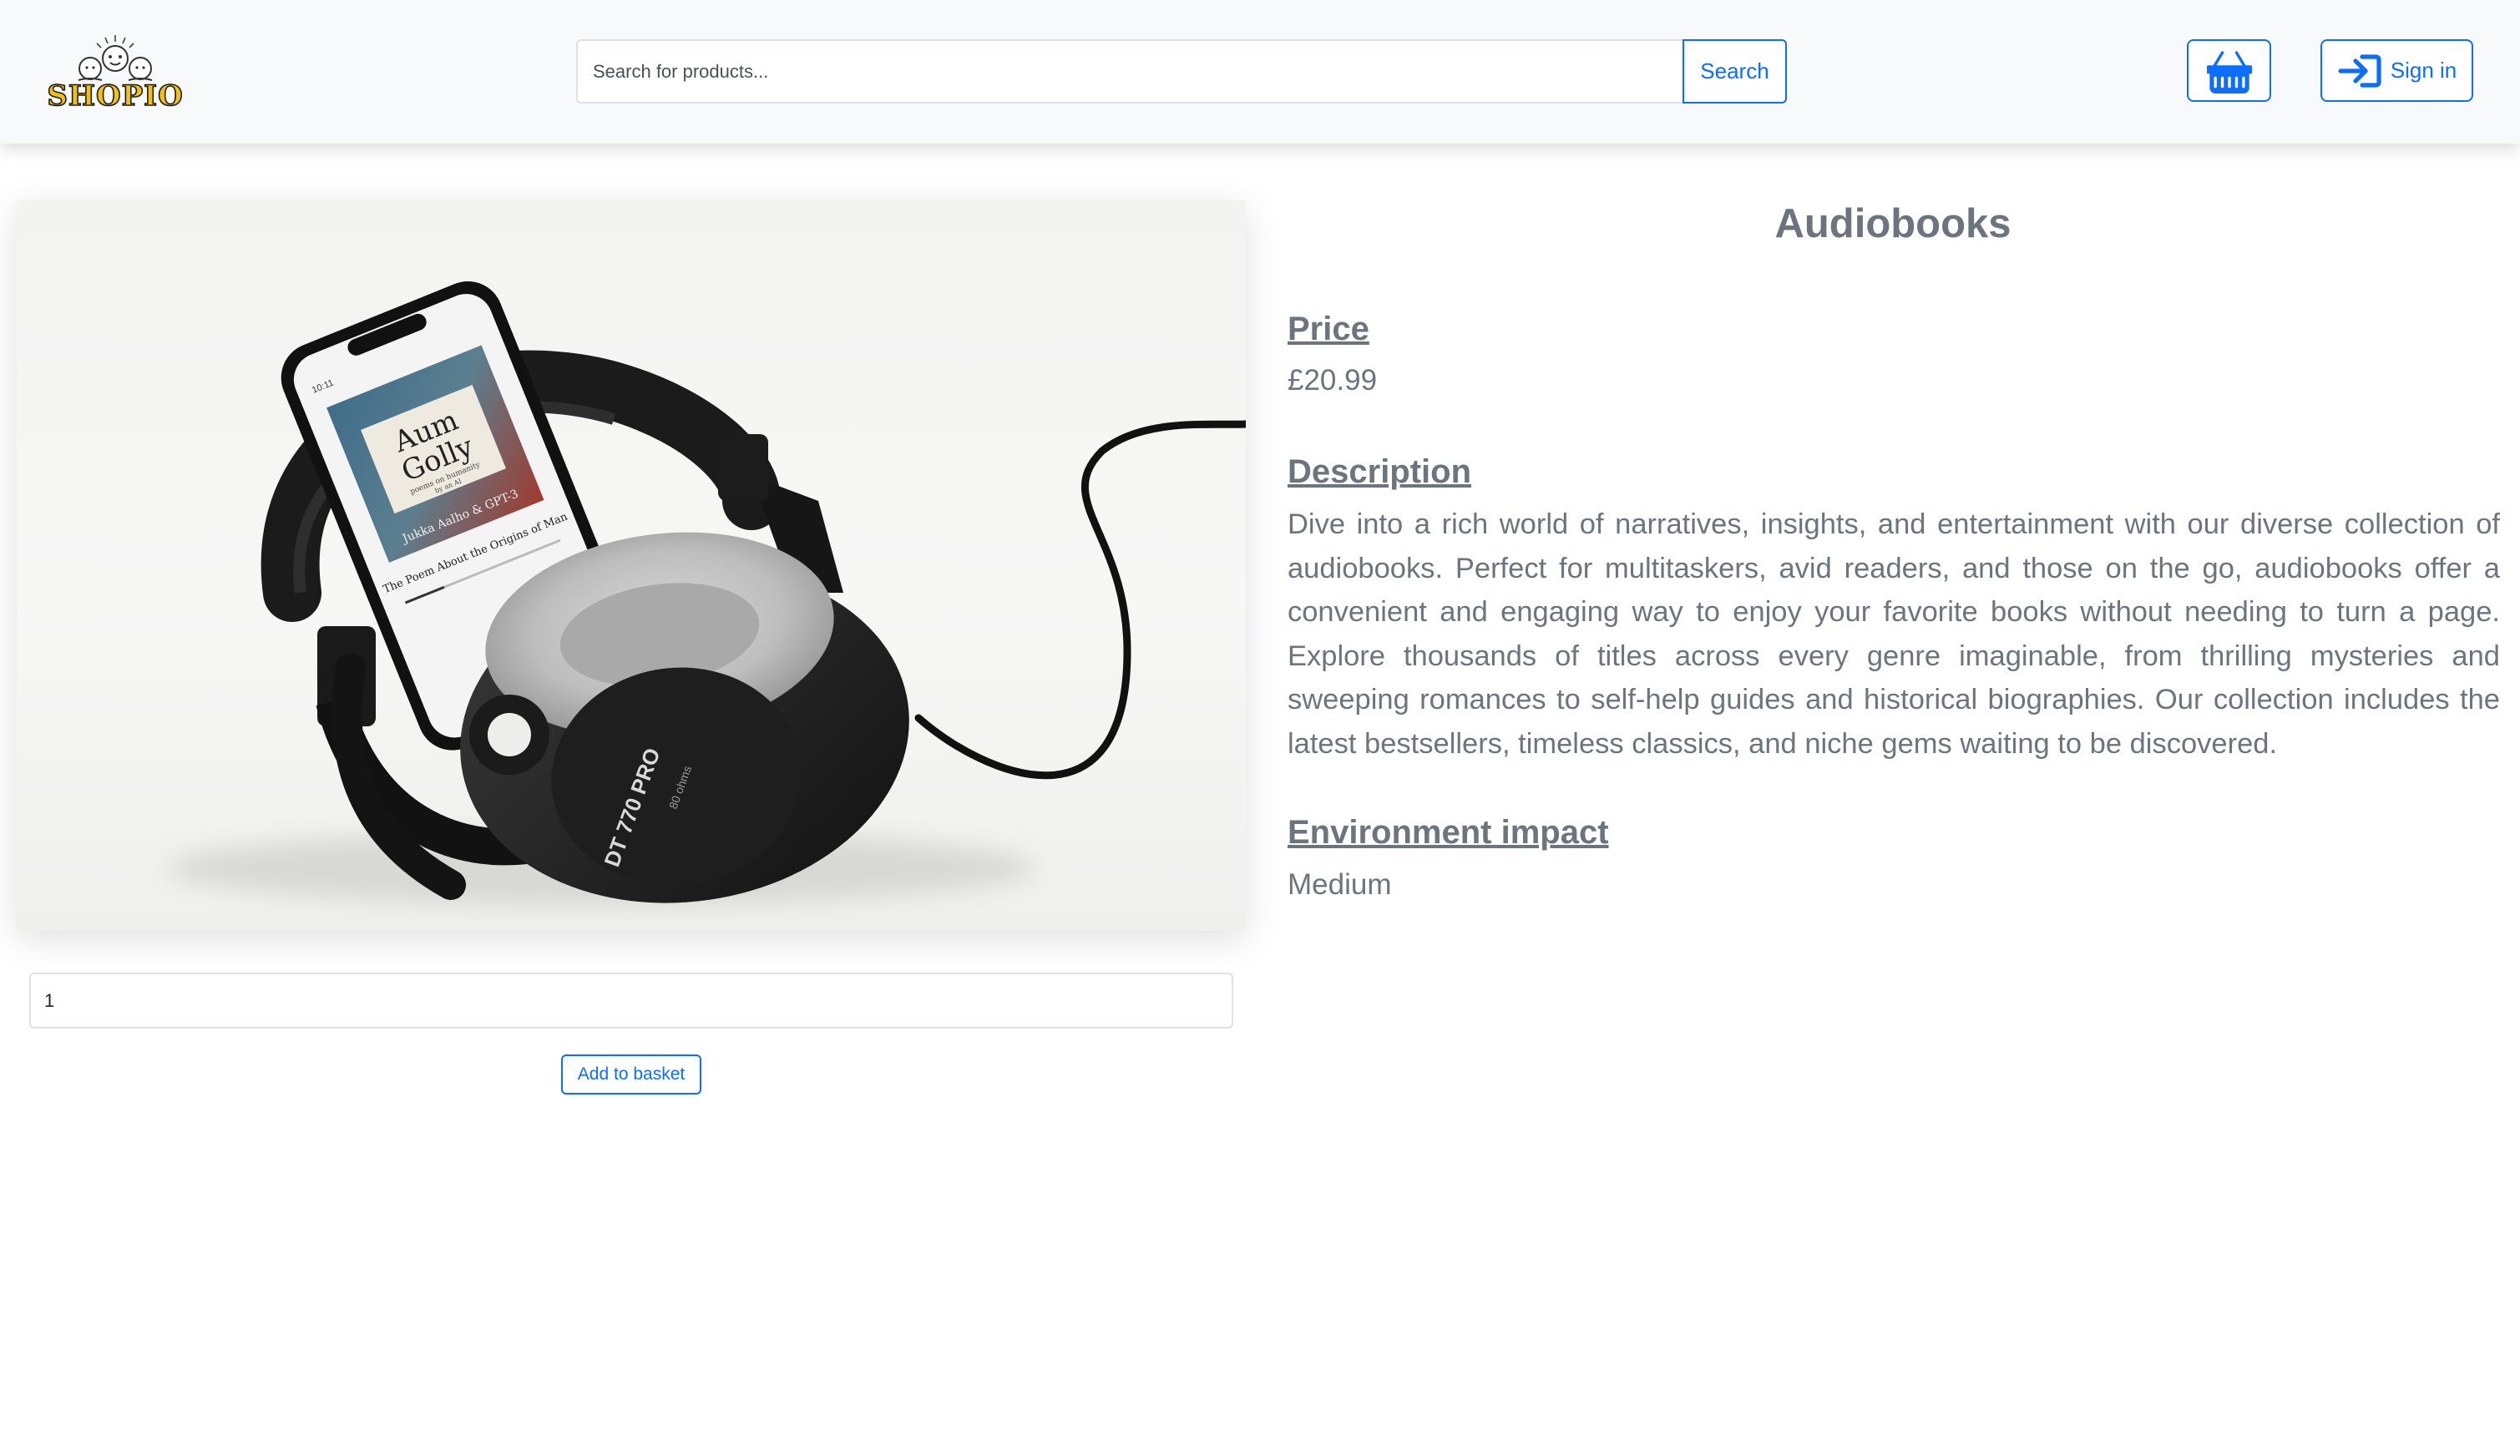 This screenshot has height=1456, width=2520. Describe the element at coordinates (2359, 70) in the screenshot. I see `sign-in-arrow-icon` at that location.